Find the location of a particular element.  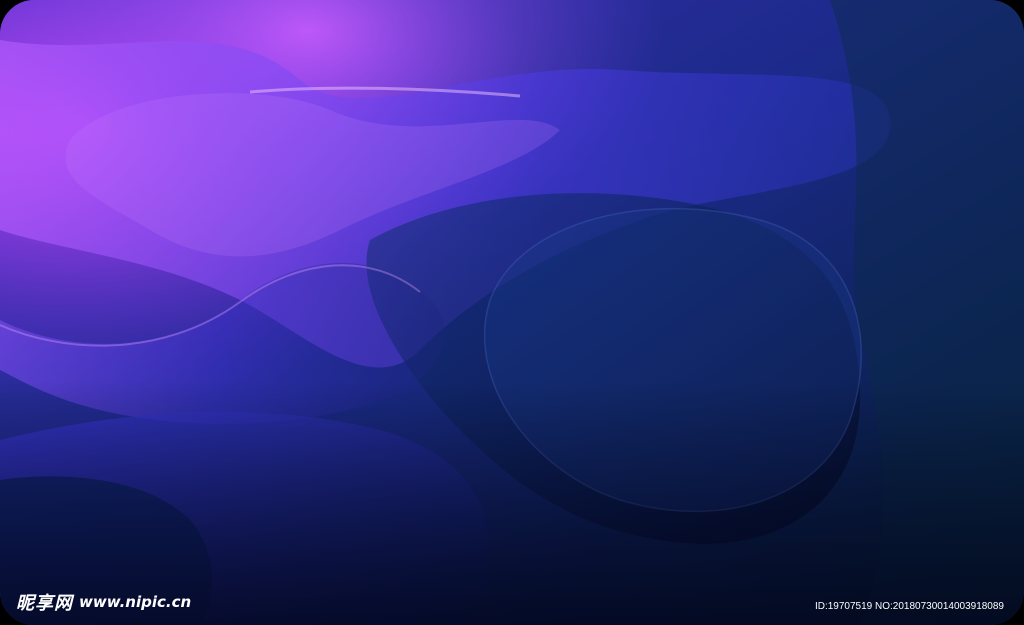

site-watermark: 昵享网 www.nipic.cn is located at coordinates (103, 602).